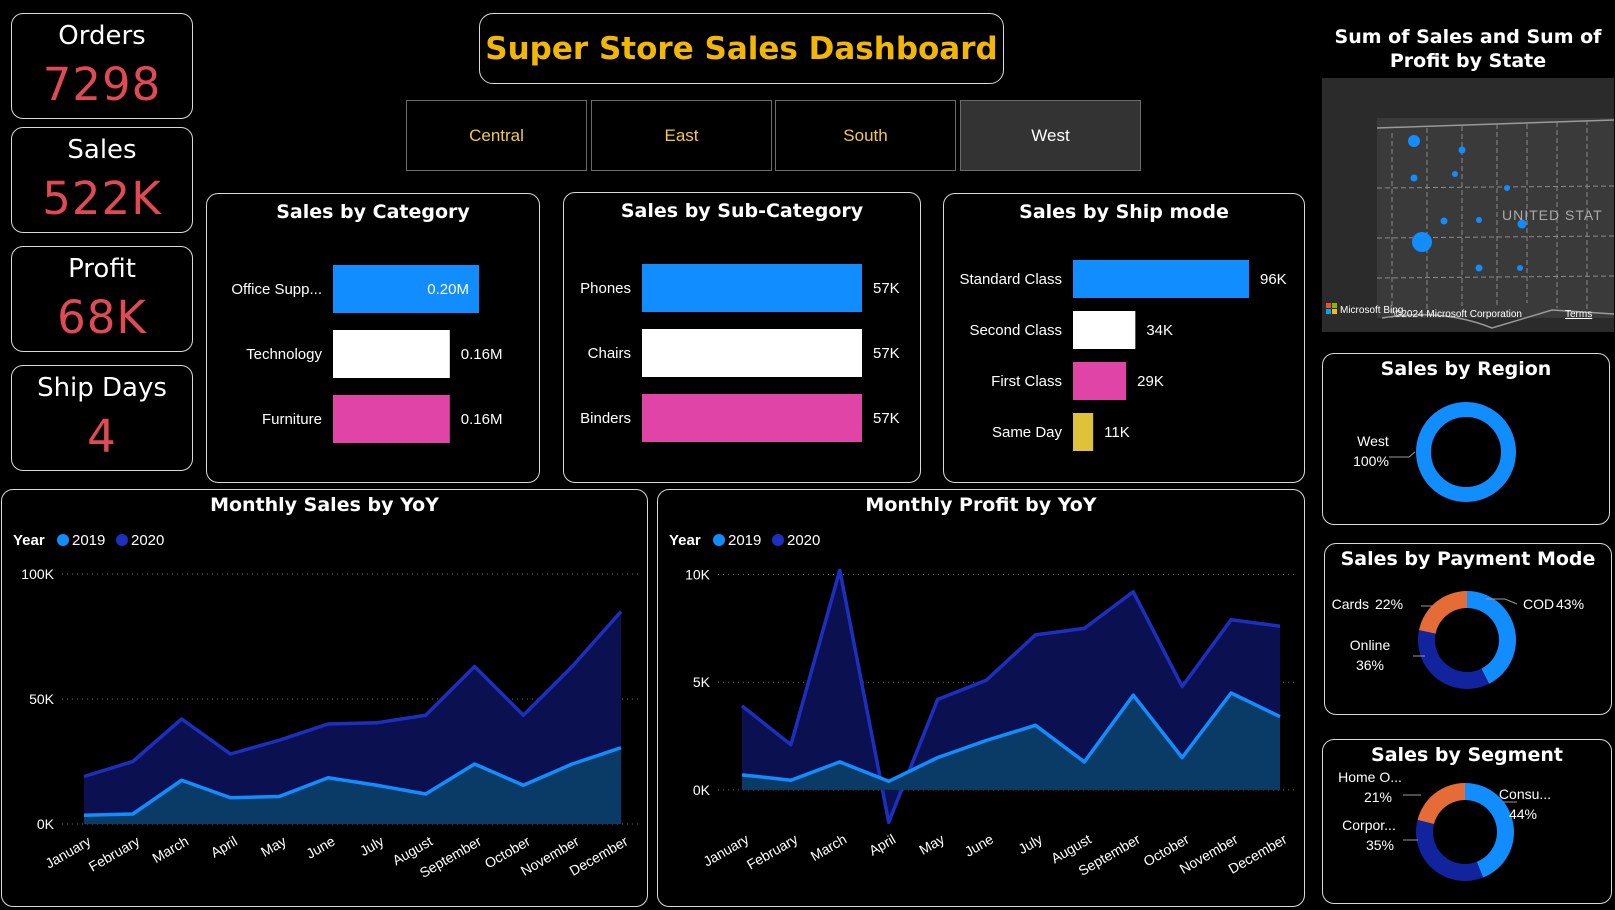 The image size is (1615, 910). Describe the element at coordinates (284, 354) in the screenshot. I see `bar-category-label: Technology` at that location.